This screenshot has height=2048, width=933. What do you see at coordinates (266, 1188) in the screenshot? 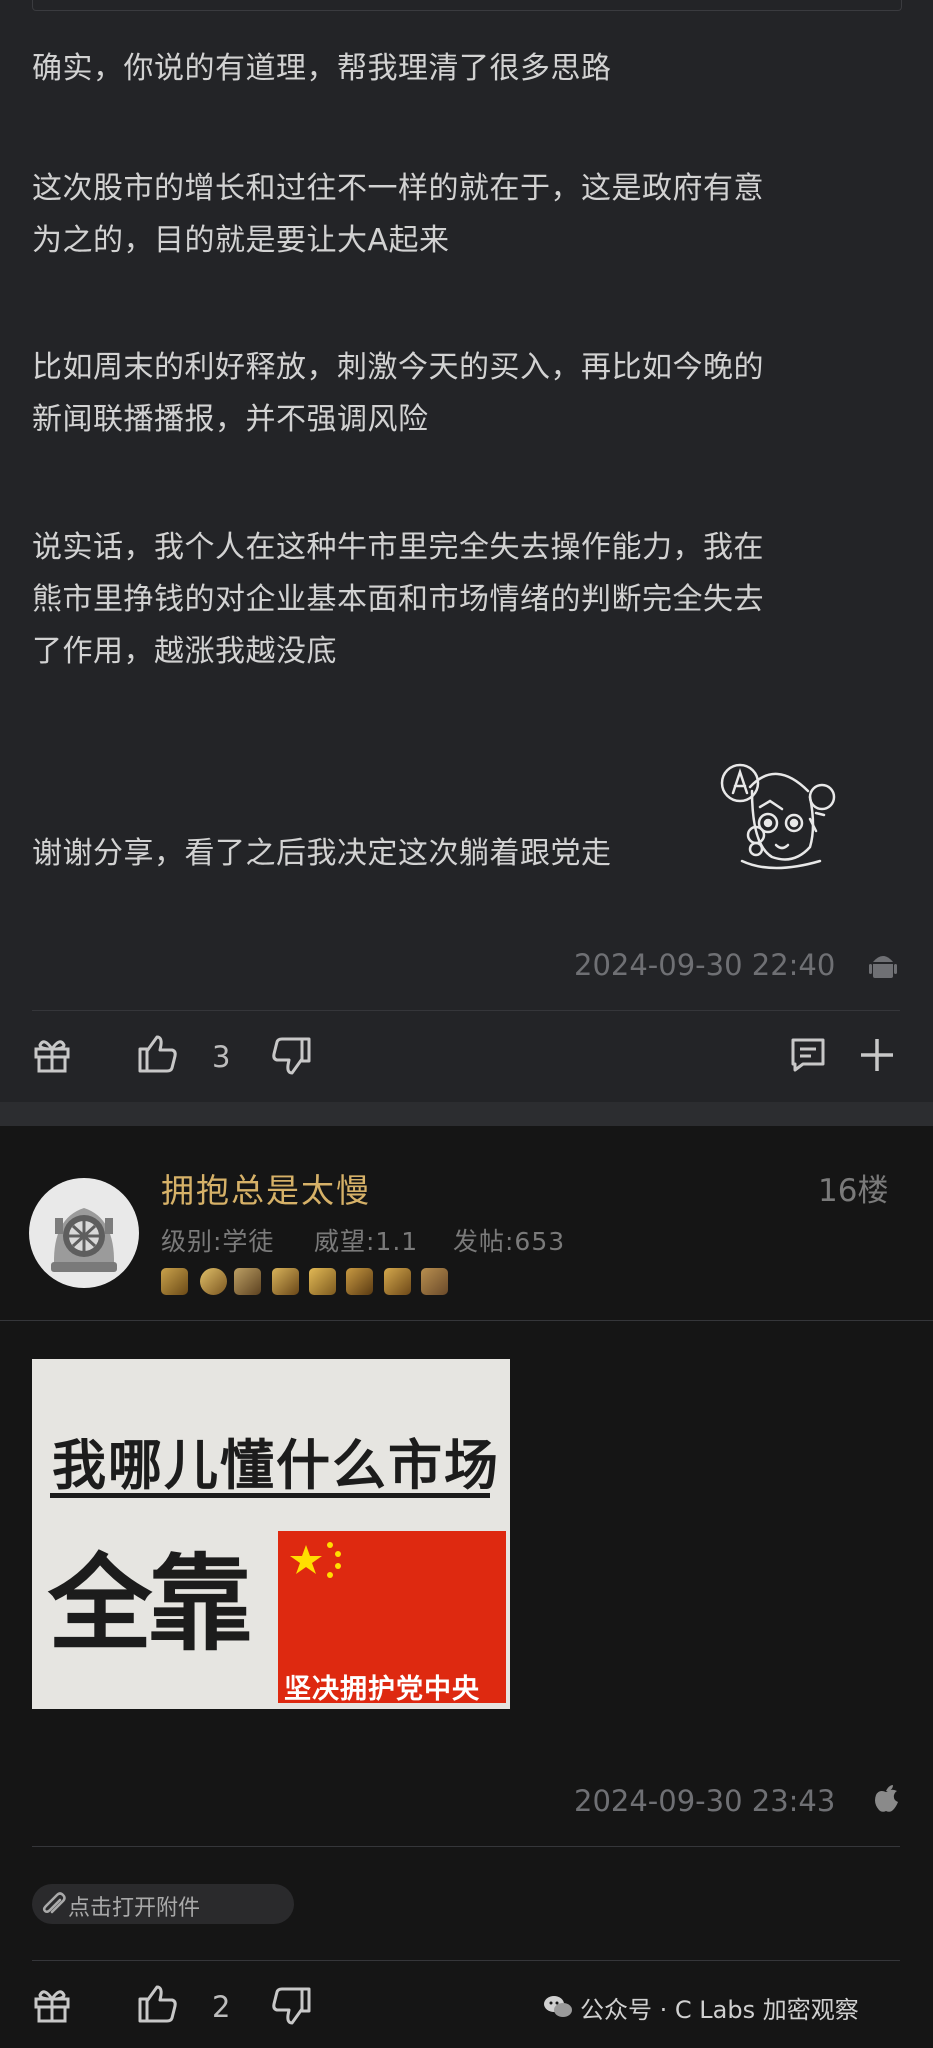
I see `username: 拥抱总是太慢` at bounding box center [266, 1188].